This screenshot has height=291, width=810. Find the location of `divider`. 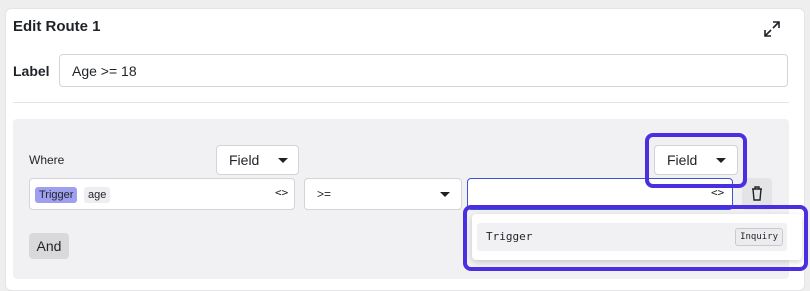

divider is located at coordinates (401, 102).